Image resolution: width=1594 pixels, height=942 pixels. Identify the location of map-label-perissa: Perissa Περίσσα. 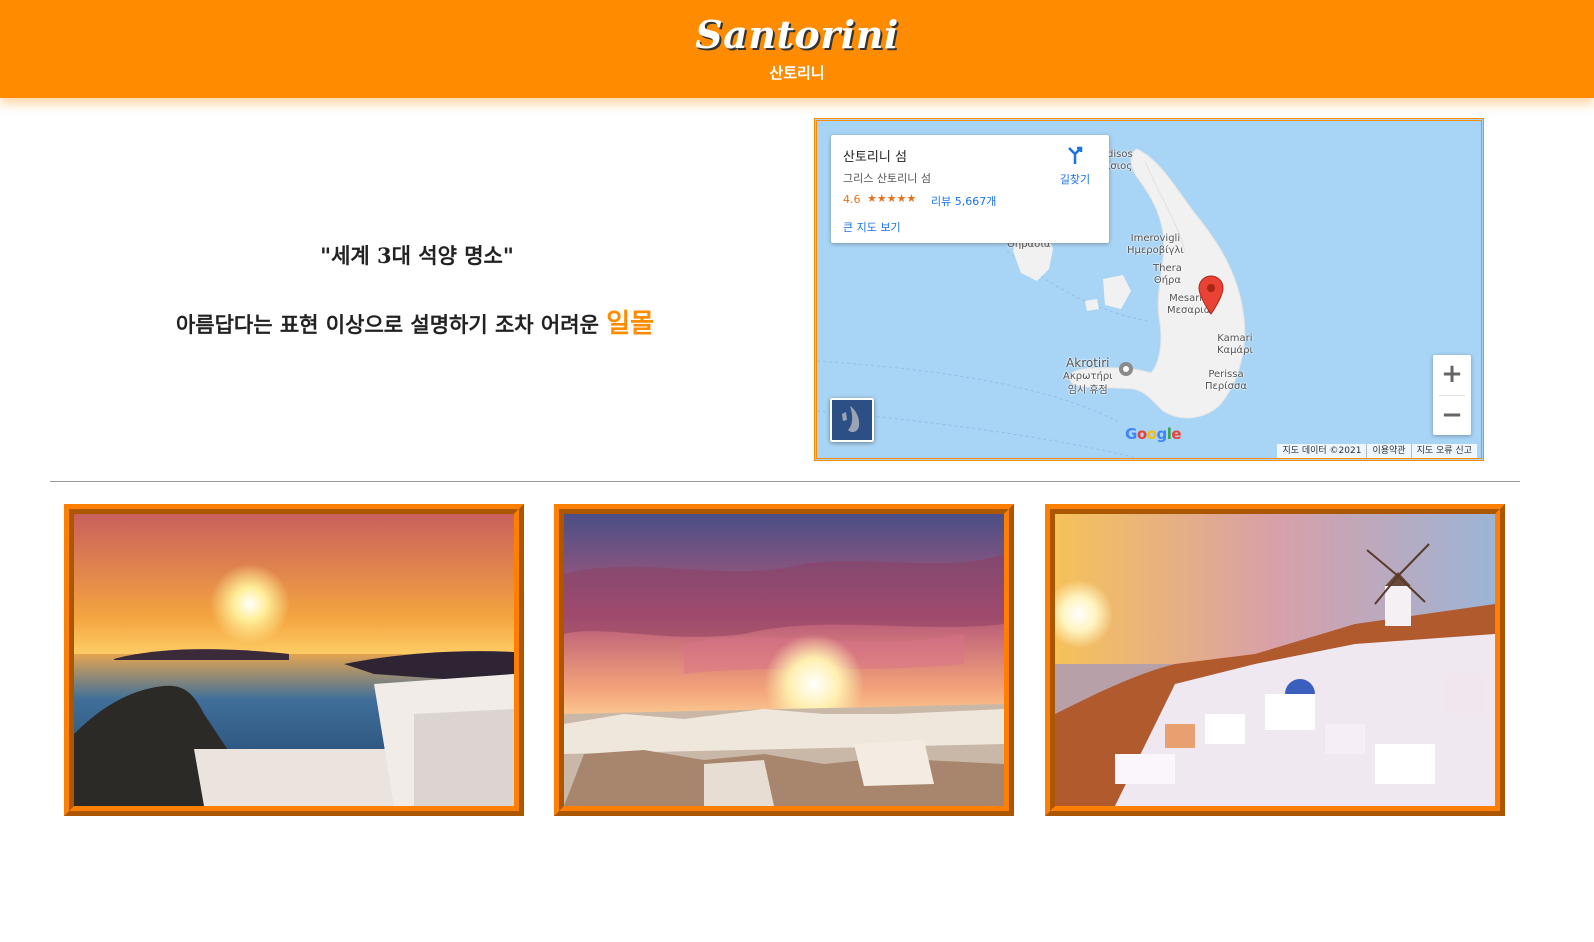
(1226, 380).